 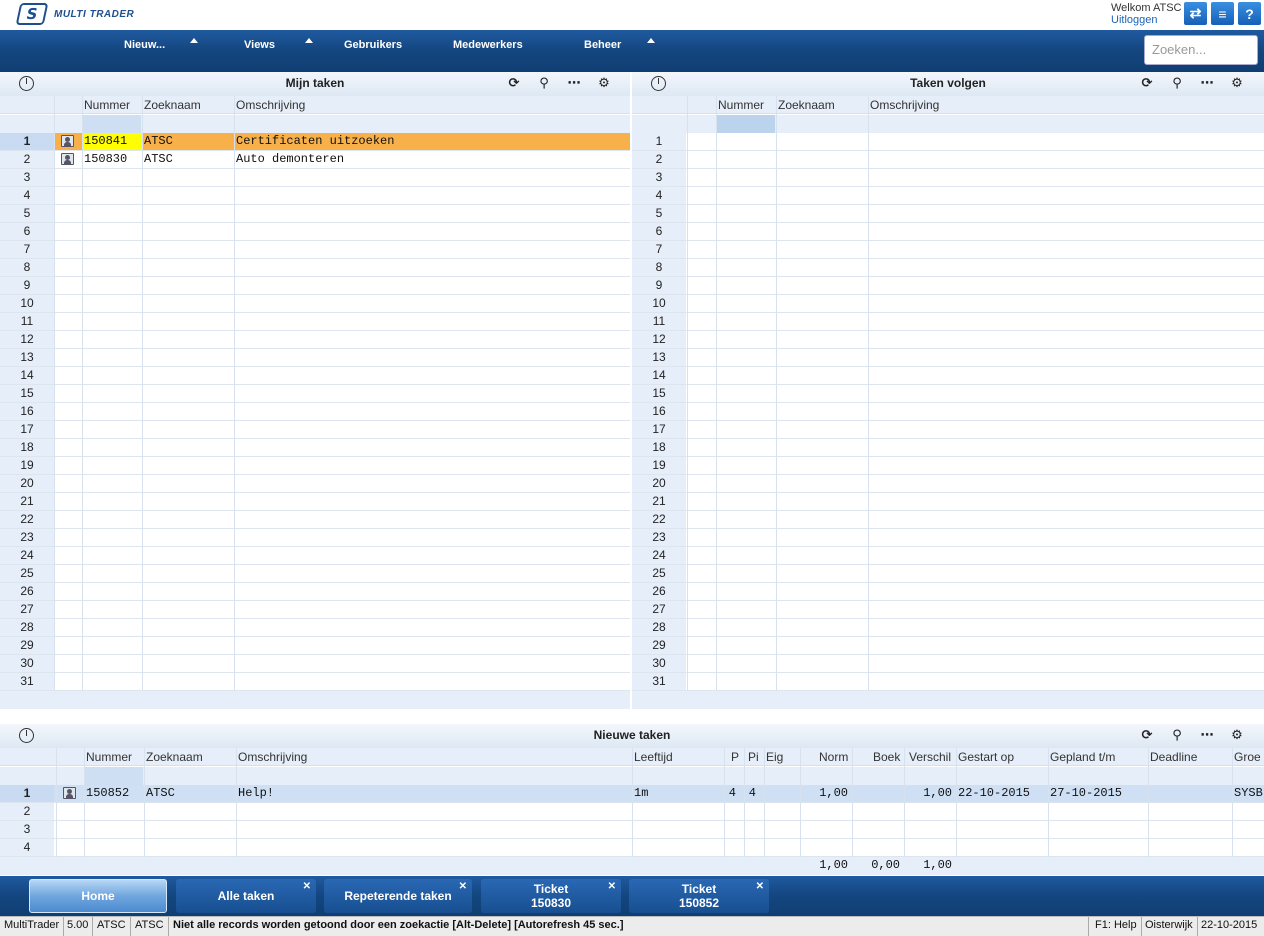 I want to click on row-number: 2, so click(x=27, y=159).